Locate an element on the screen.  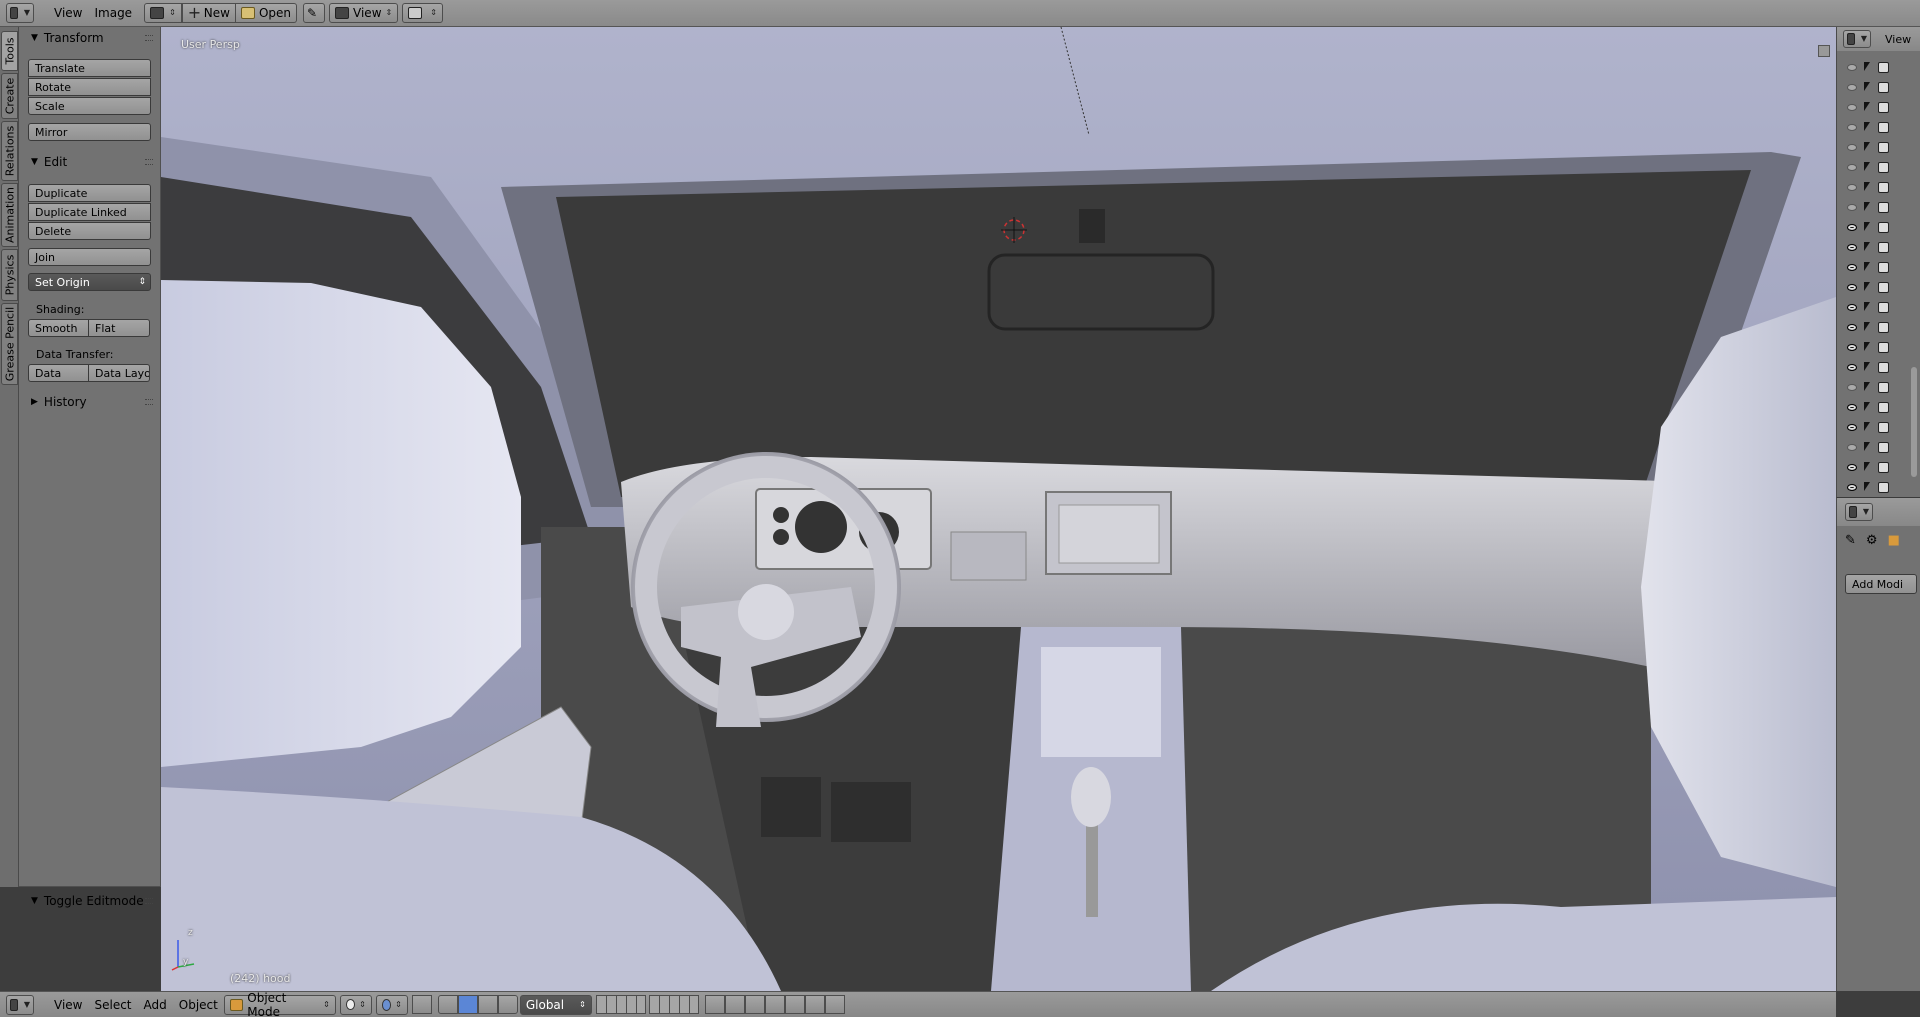
add-modifier-dropdown: Add Modi is located at coordinates (1881, 584).